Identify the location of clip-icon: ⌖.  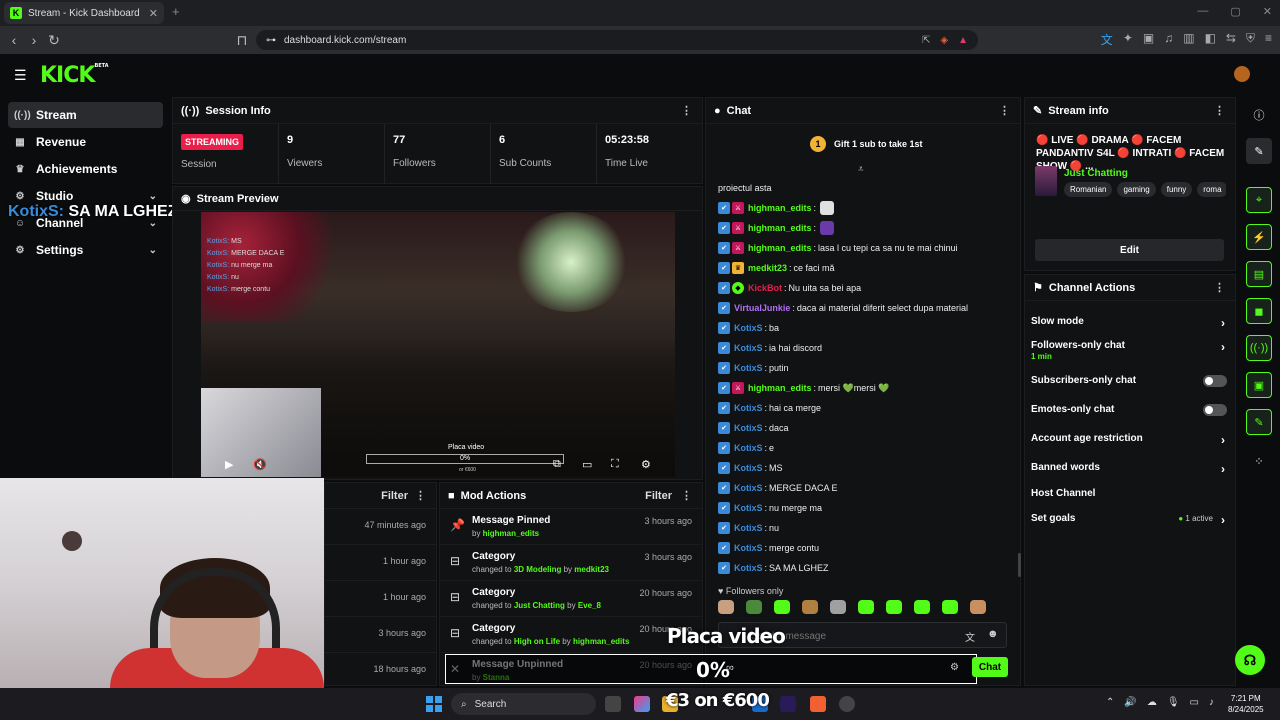
(1259, 200).